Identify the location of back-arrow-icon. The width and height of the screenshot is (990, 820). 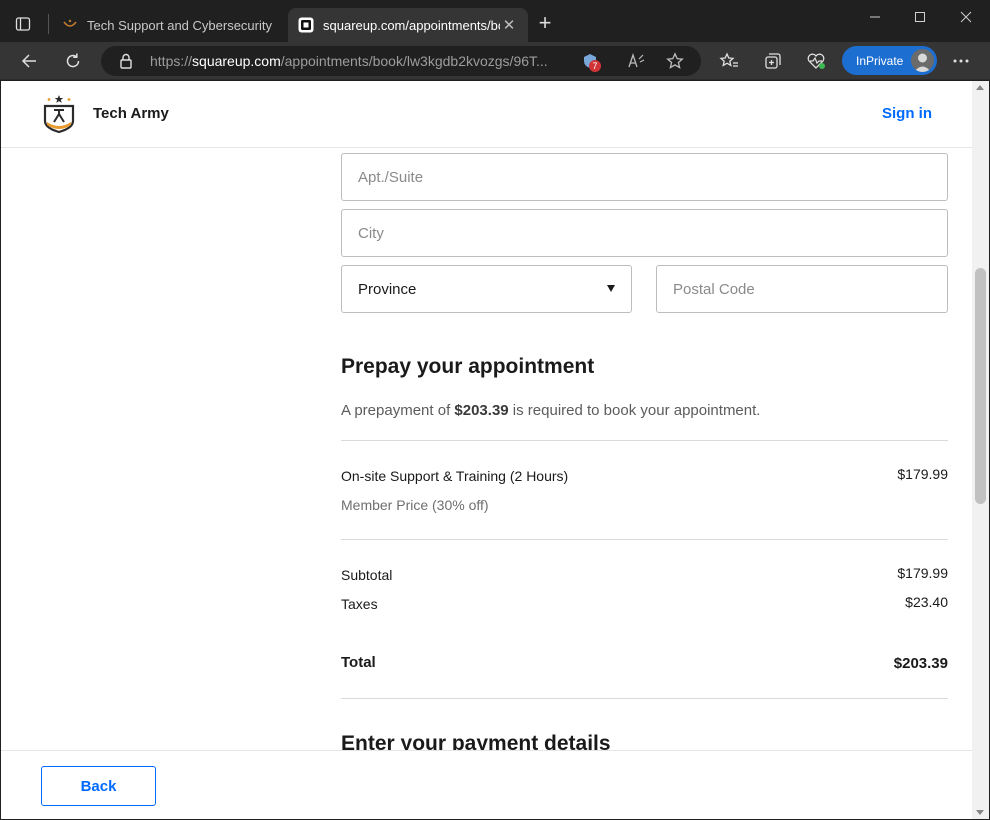
(29, 61).